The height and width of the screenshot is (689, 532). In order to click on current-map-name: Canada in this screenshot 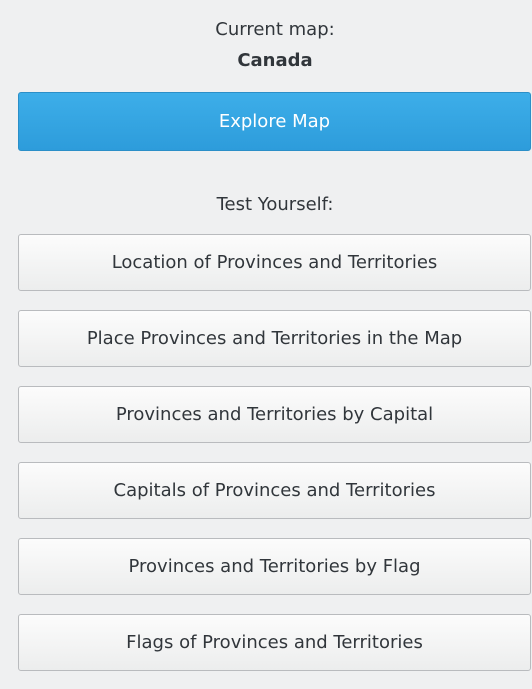, I will do `click(275, 60)`.